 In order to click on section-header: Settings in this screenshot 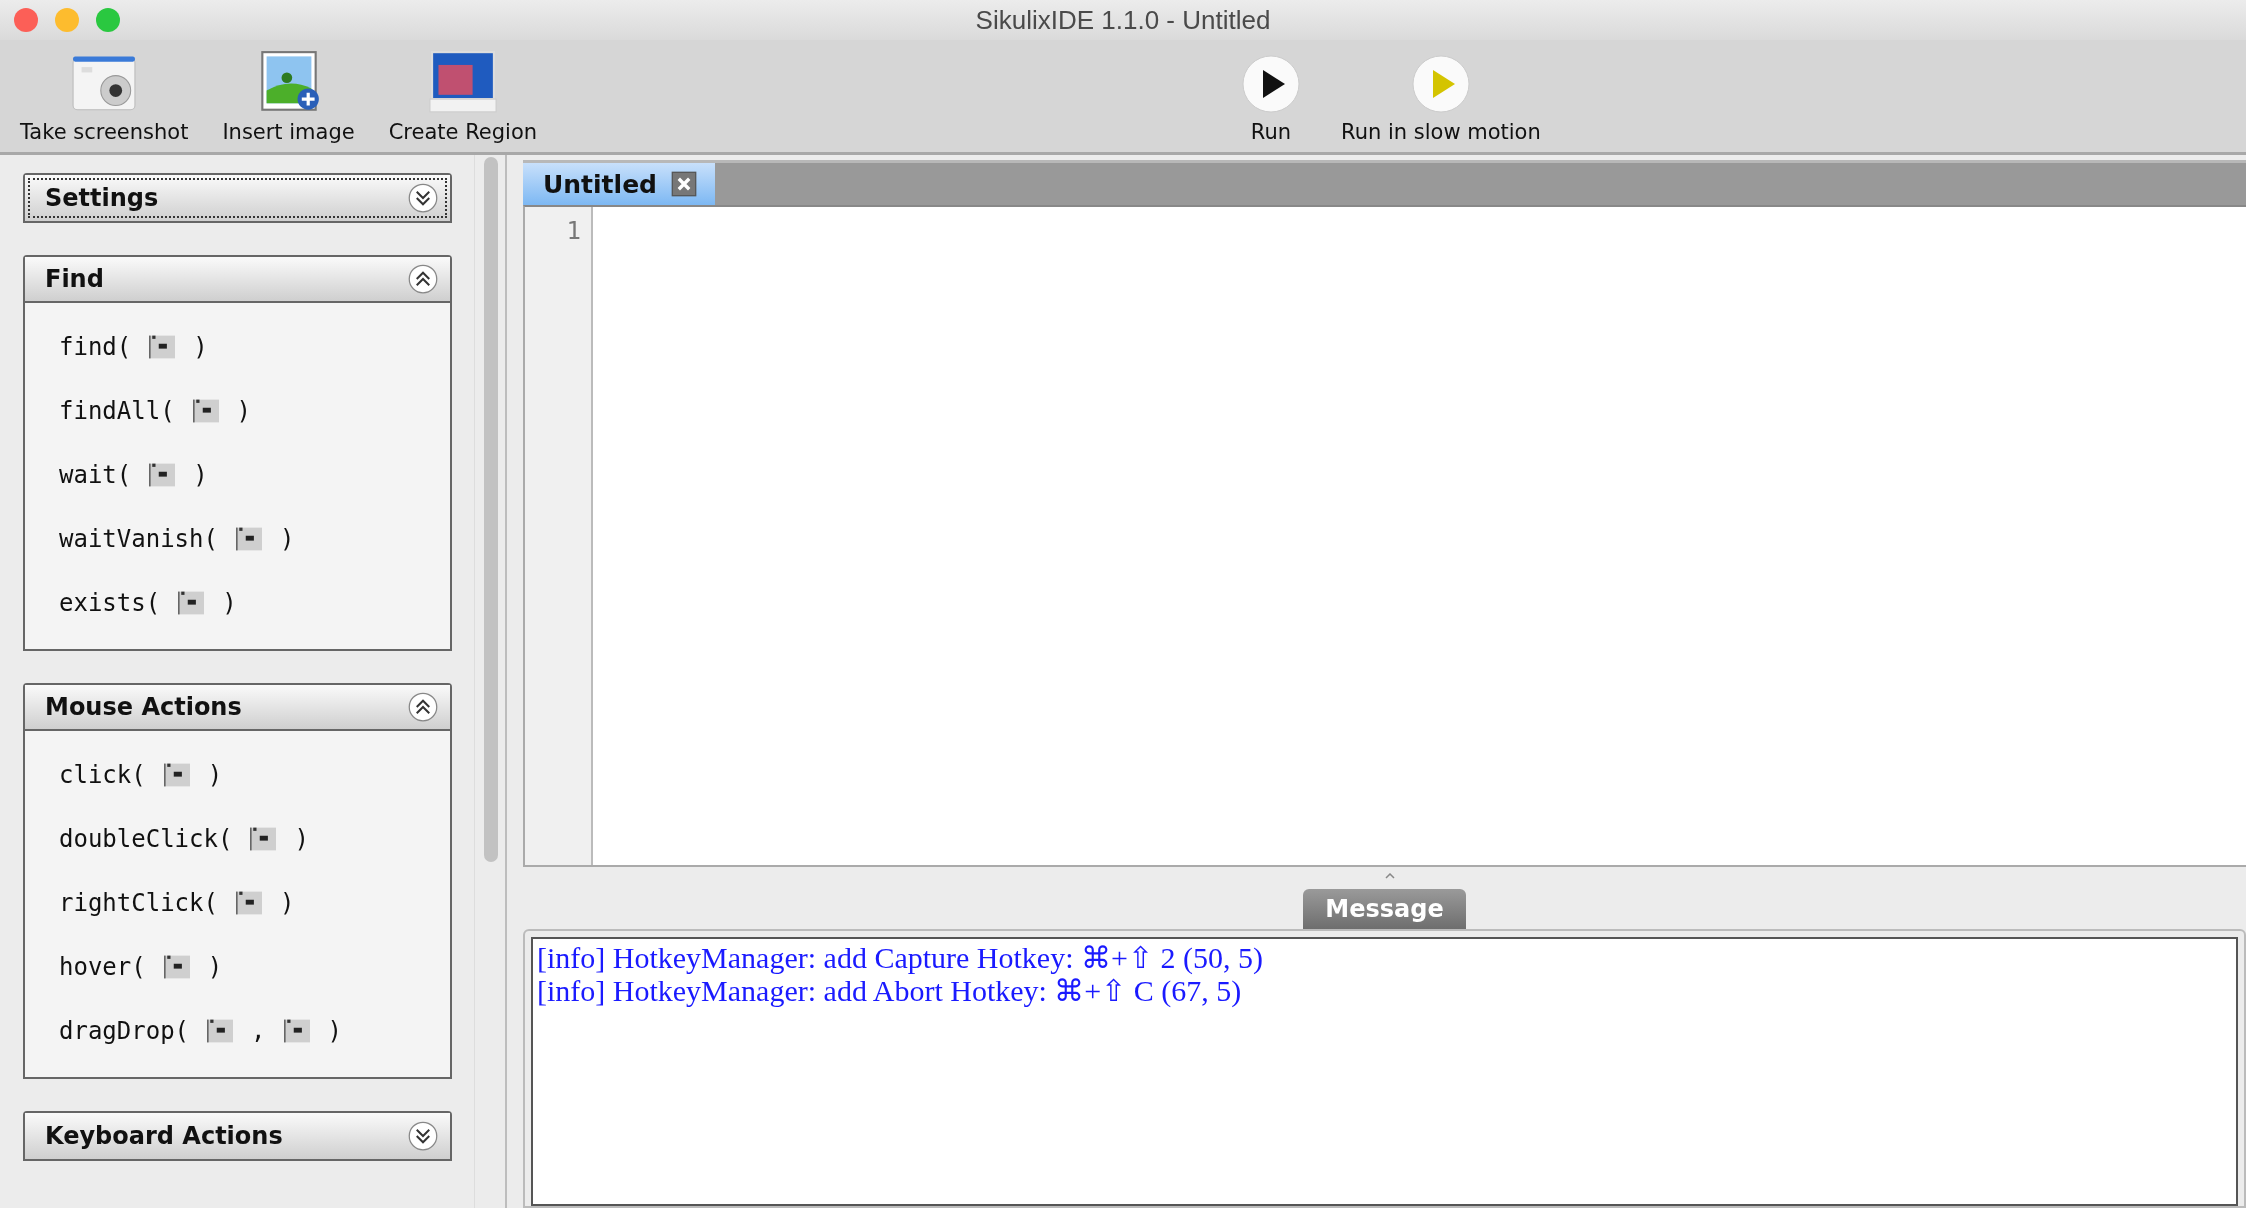, I will do `click(237, 198)`.